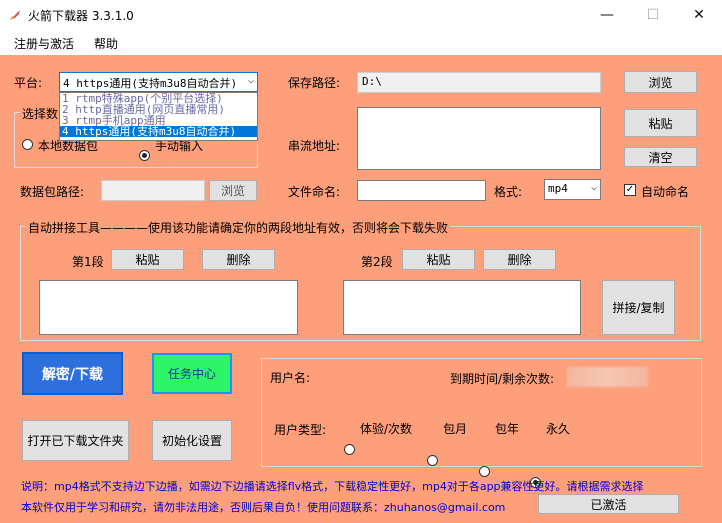  What do you see at coordinates (660, 82) in the screenshot?
I see `save-path-browse-button: 浏览` at bounding box center [660, 82].